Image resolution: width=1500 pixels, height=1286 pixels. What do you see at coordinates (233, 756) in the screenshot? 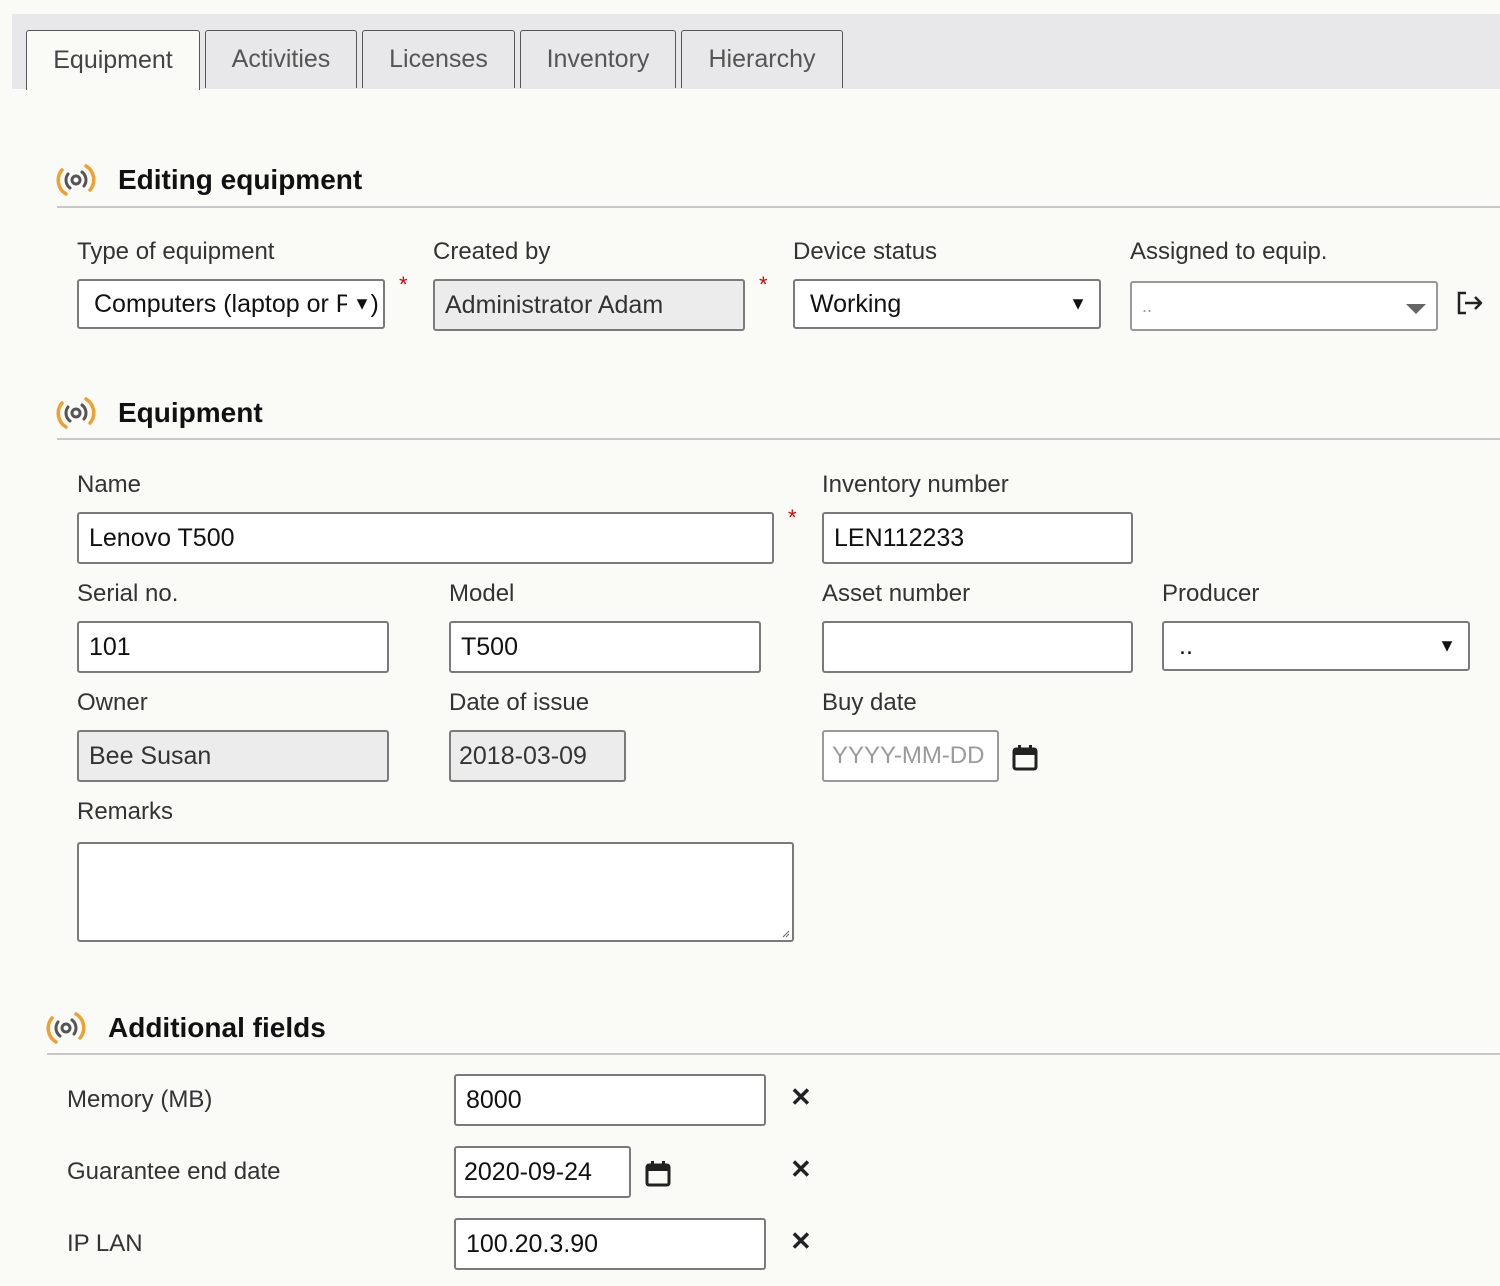
I see `owner-field: Bee Susan` at bounding box center [233, 756].